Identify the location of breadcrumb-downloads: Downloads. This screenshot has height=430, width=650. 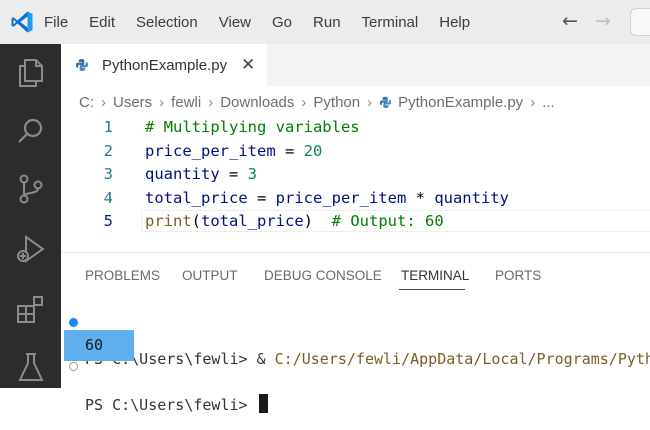
(257, 102).